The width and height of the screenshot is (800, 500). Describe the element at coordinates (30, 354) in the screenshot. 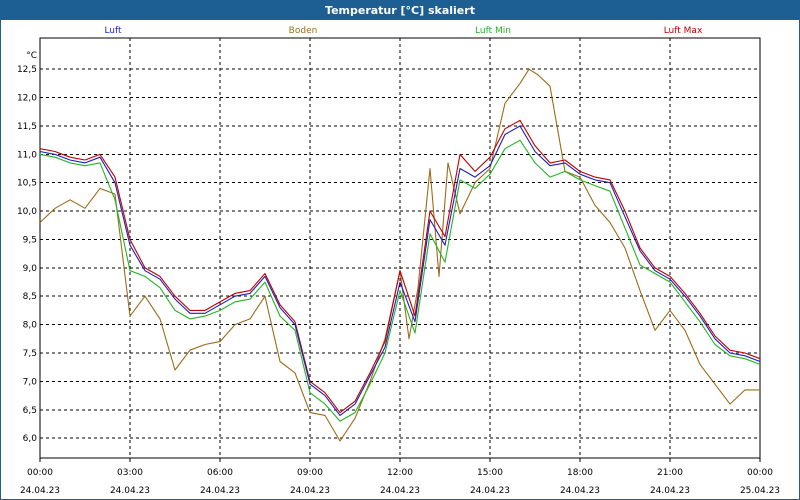

I see `y-tick-label: 7,5` at that location.